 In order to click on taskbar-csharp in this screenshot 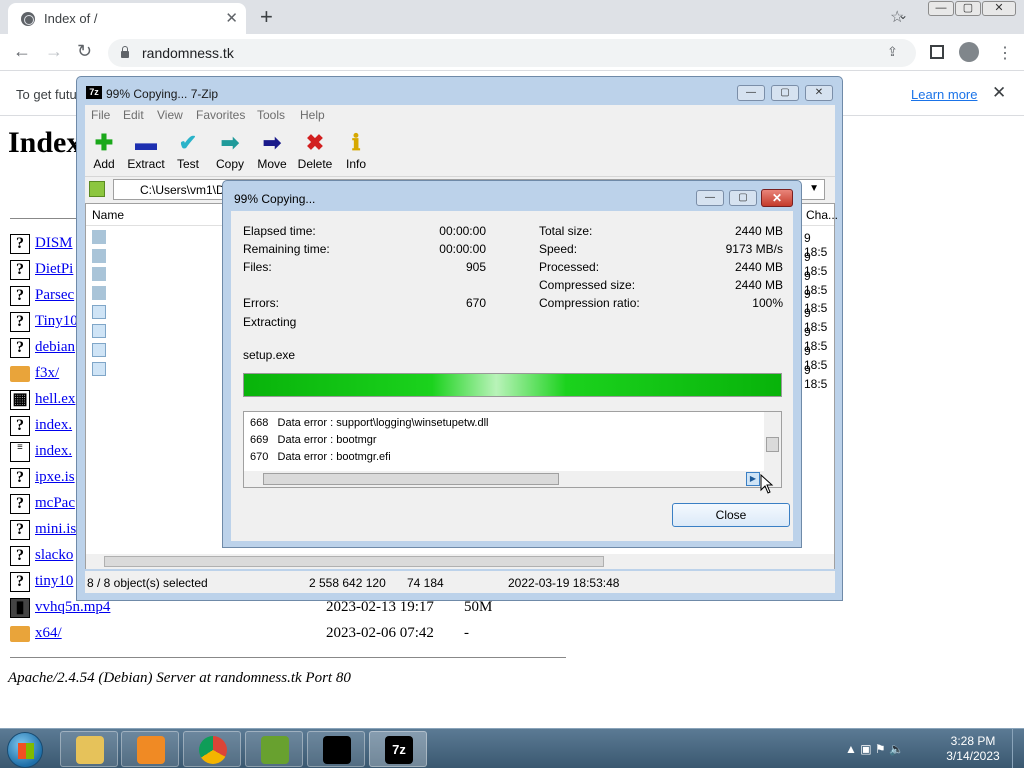, I will do `click(274, 749)`.